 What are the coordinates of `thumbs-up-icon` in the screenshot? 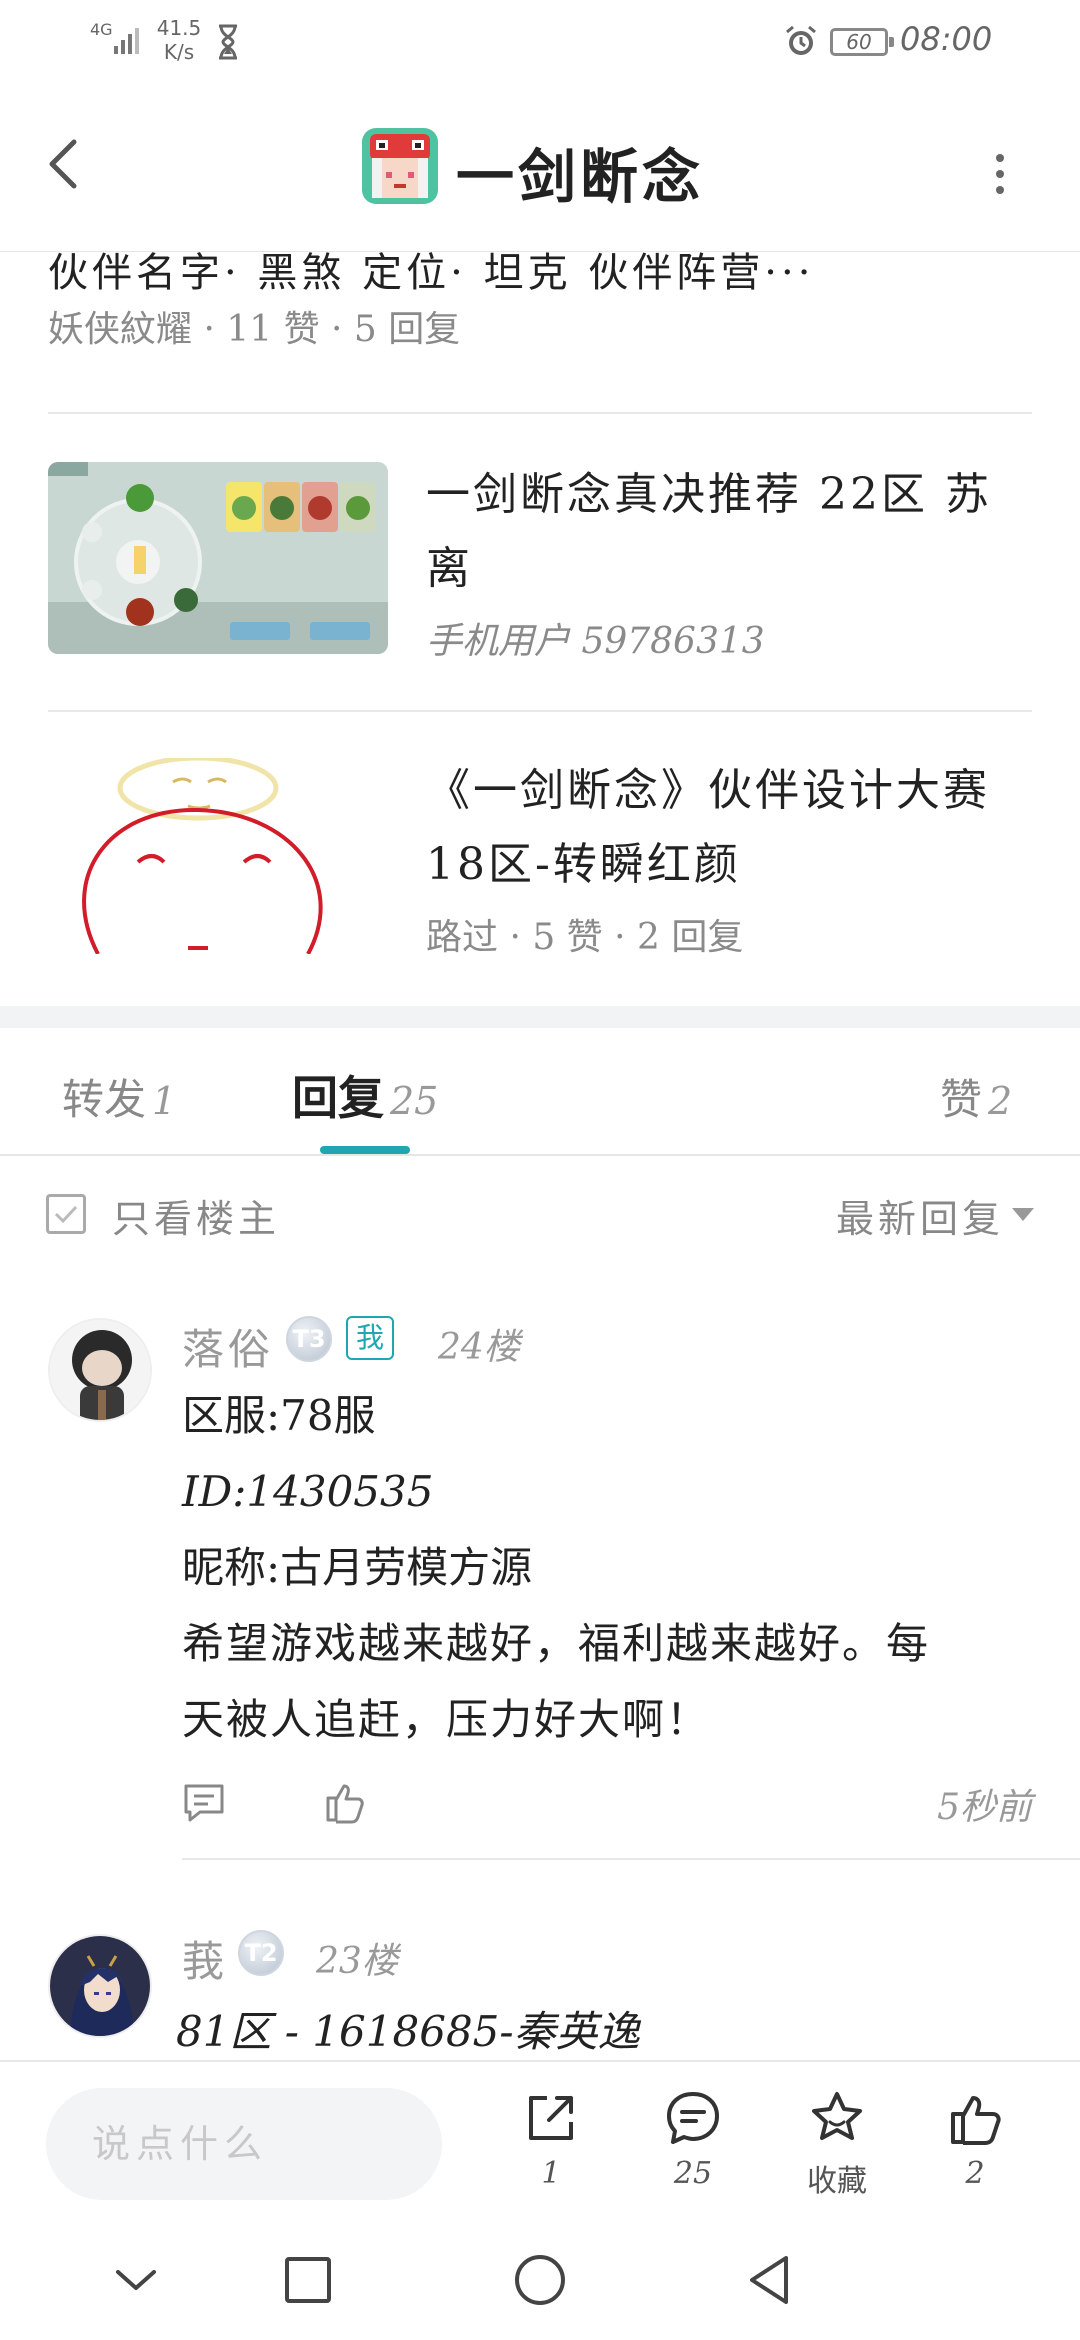 It's located at (976, 2120).